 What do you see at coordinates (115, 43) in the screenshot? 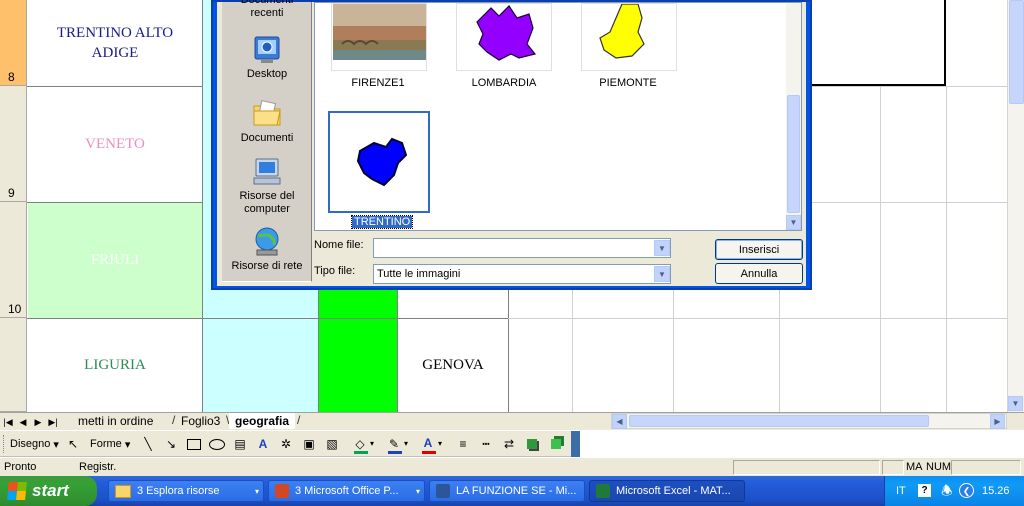
I see `cell-region-trentino: TRENTINO ALTO ADIGE` at bounding box center [115, 43].